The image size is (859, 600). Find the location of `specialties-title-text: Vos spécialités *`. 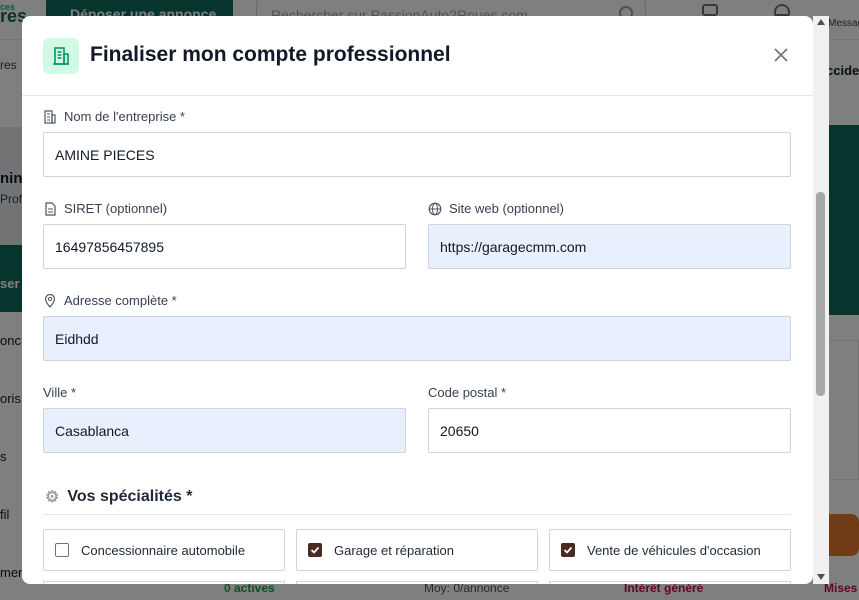

specialties-title-text: Vos spécialités * is located at coordinates (130, 496).